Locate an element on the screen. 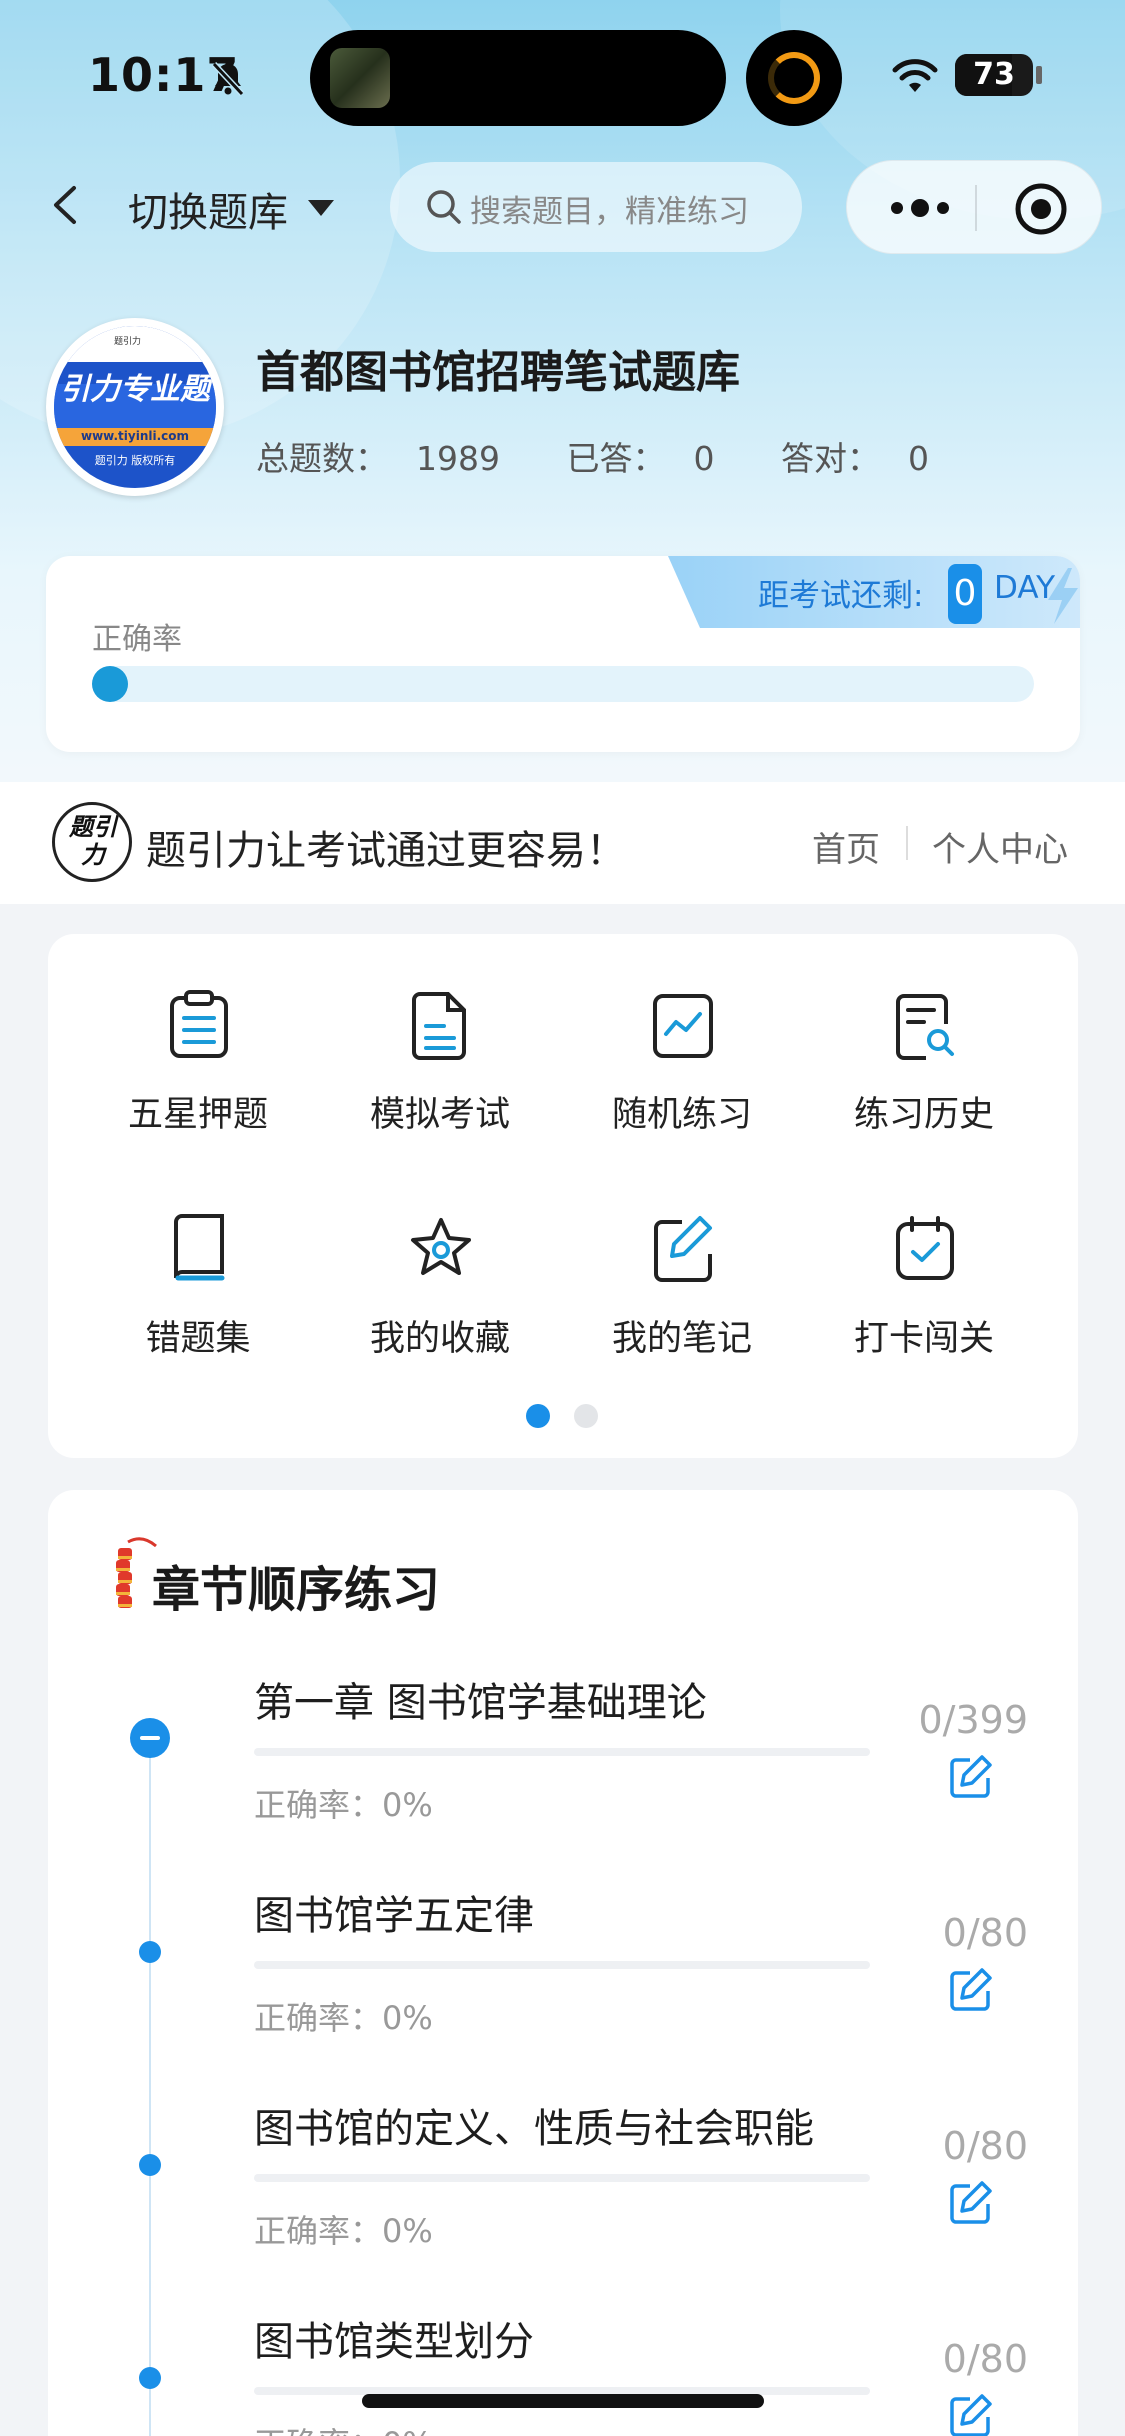  chapter-count: 0/399 is located at coordinates (973, 1720).